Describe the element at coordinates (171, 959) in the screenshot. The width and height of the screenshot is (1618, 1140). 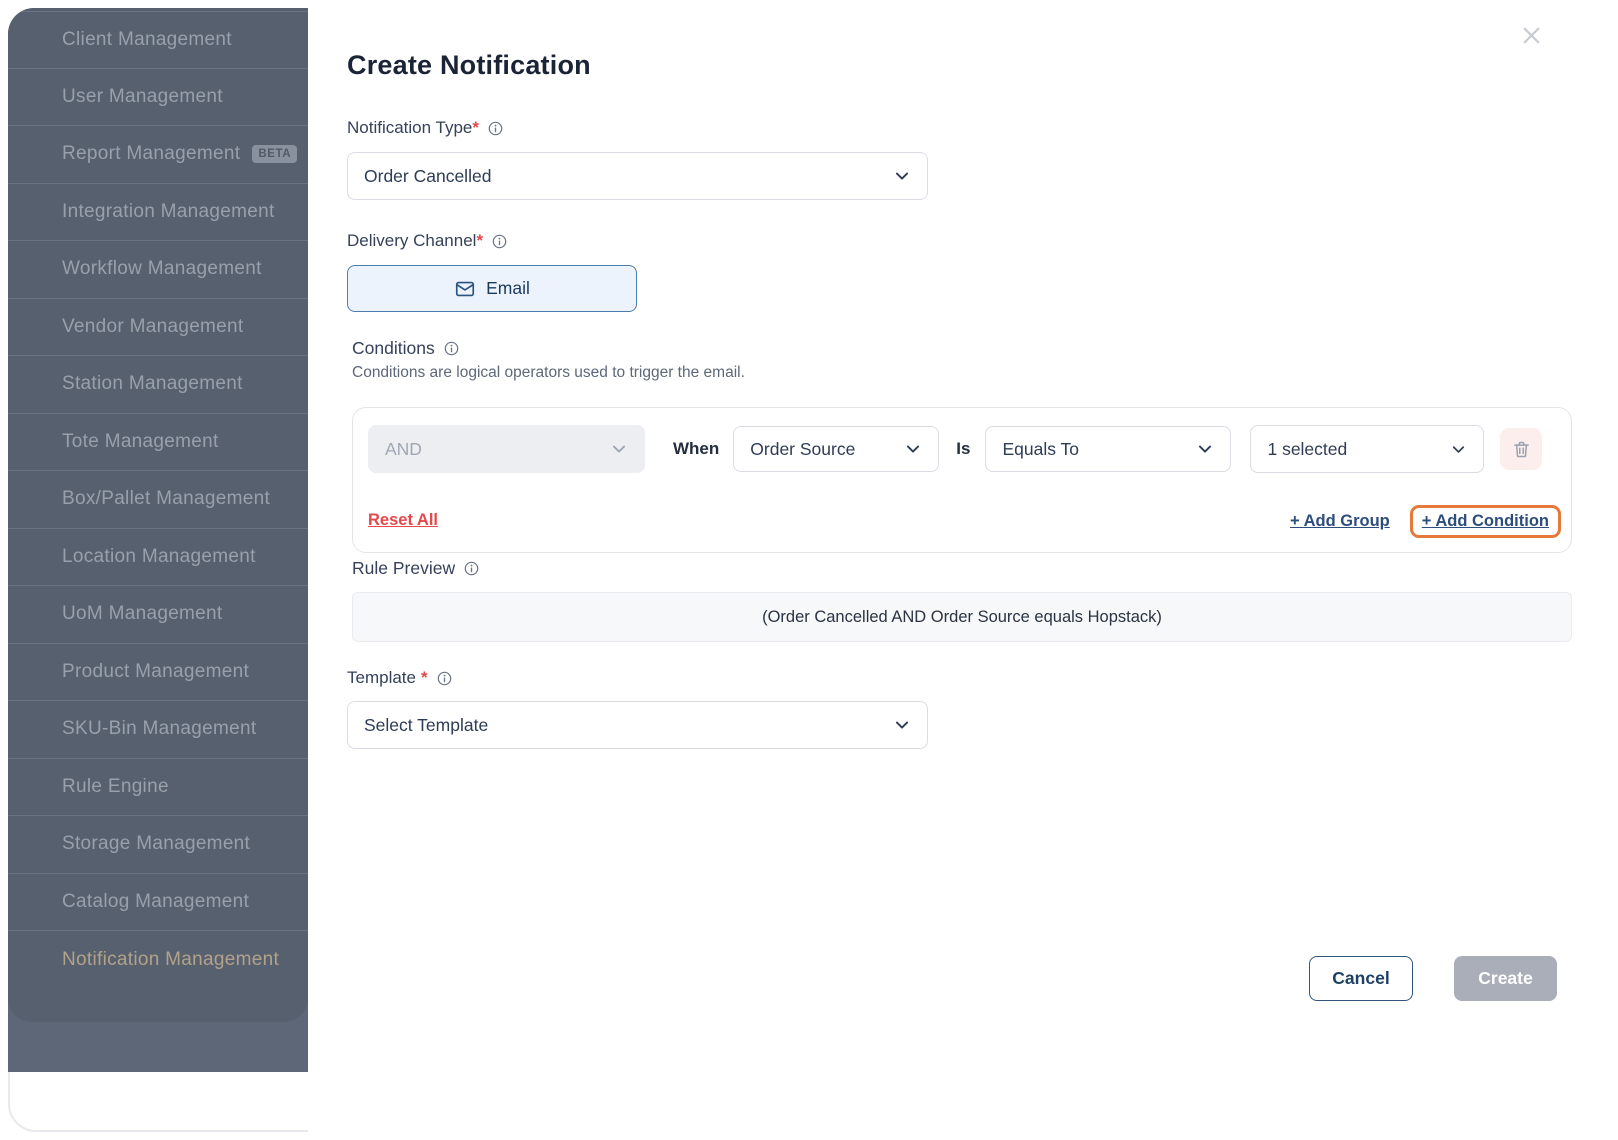
I see `sidebar-item-label: Notification Management` at that location.